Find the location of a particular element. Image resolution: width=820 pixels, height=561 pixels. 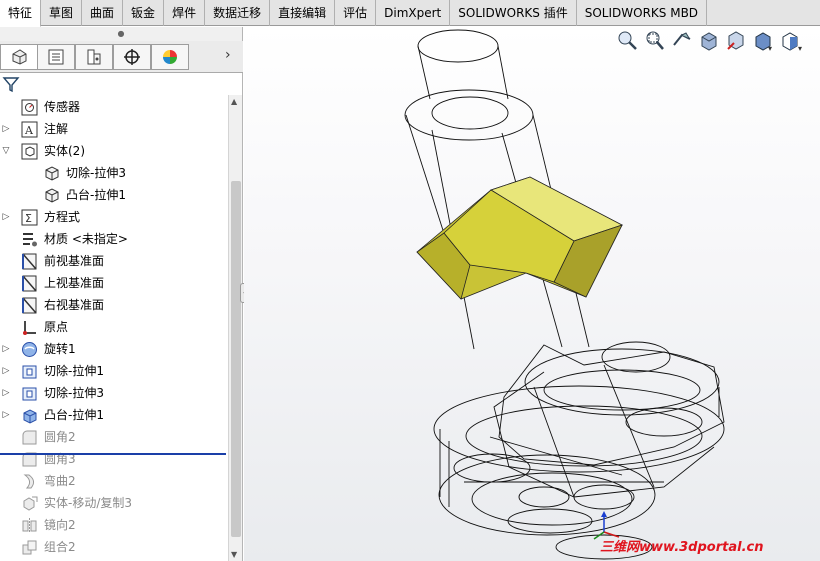

scrollbar-thumb is located at coordinates (236, 359).